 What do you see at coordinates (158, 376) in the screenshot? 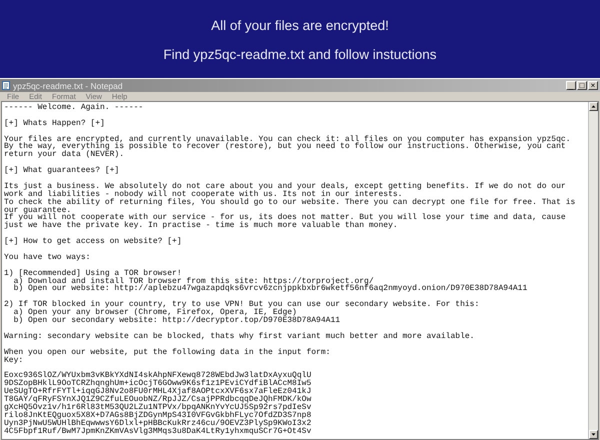
I see `text-line: Eoxc936SlOZ/WYUxbm3vKBkYXdNI4skAhpNFXewq8728WEbdJw3latDxAyxuQqlU` at bounding box center [158, 376].